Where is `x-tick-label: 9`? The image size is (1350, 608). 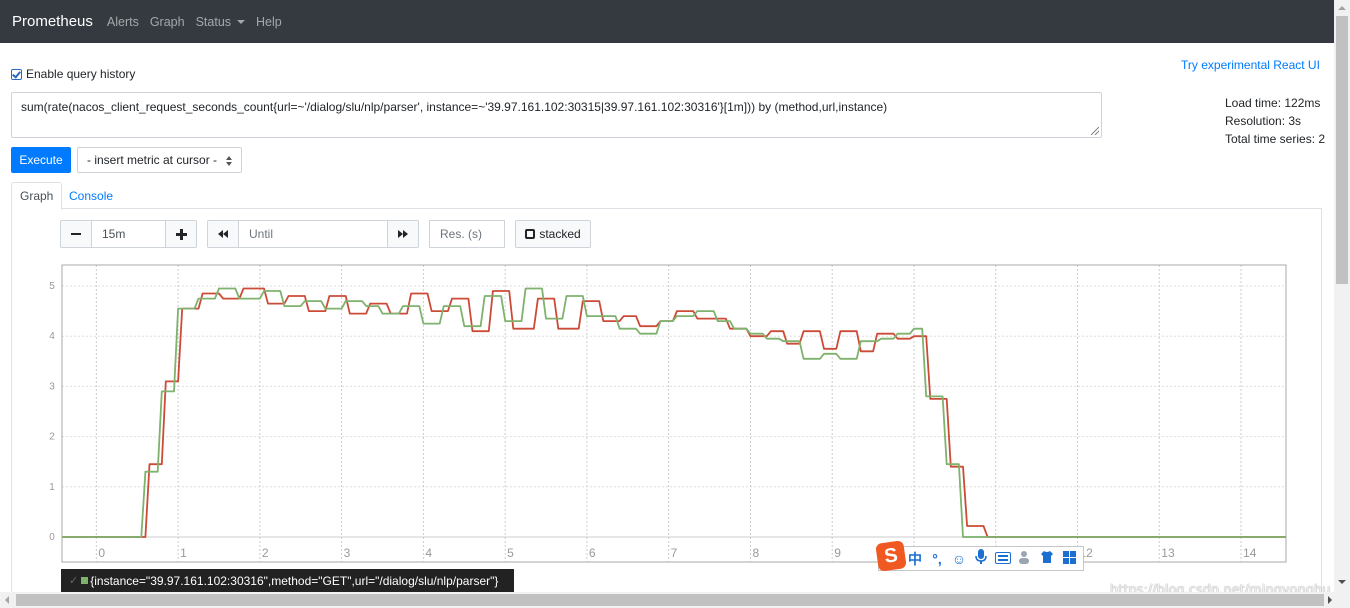 x-tick-label: 9 is located at coordinates (837, 553).